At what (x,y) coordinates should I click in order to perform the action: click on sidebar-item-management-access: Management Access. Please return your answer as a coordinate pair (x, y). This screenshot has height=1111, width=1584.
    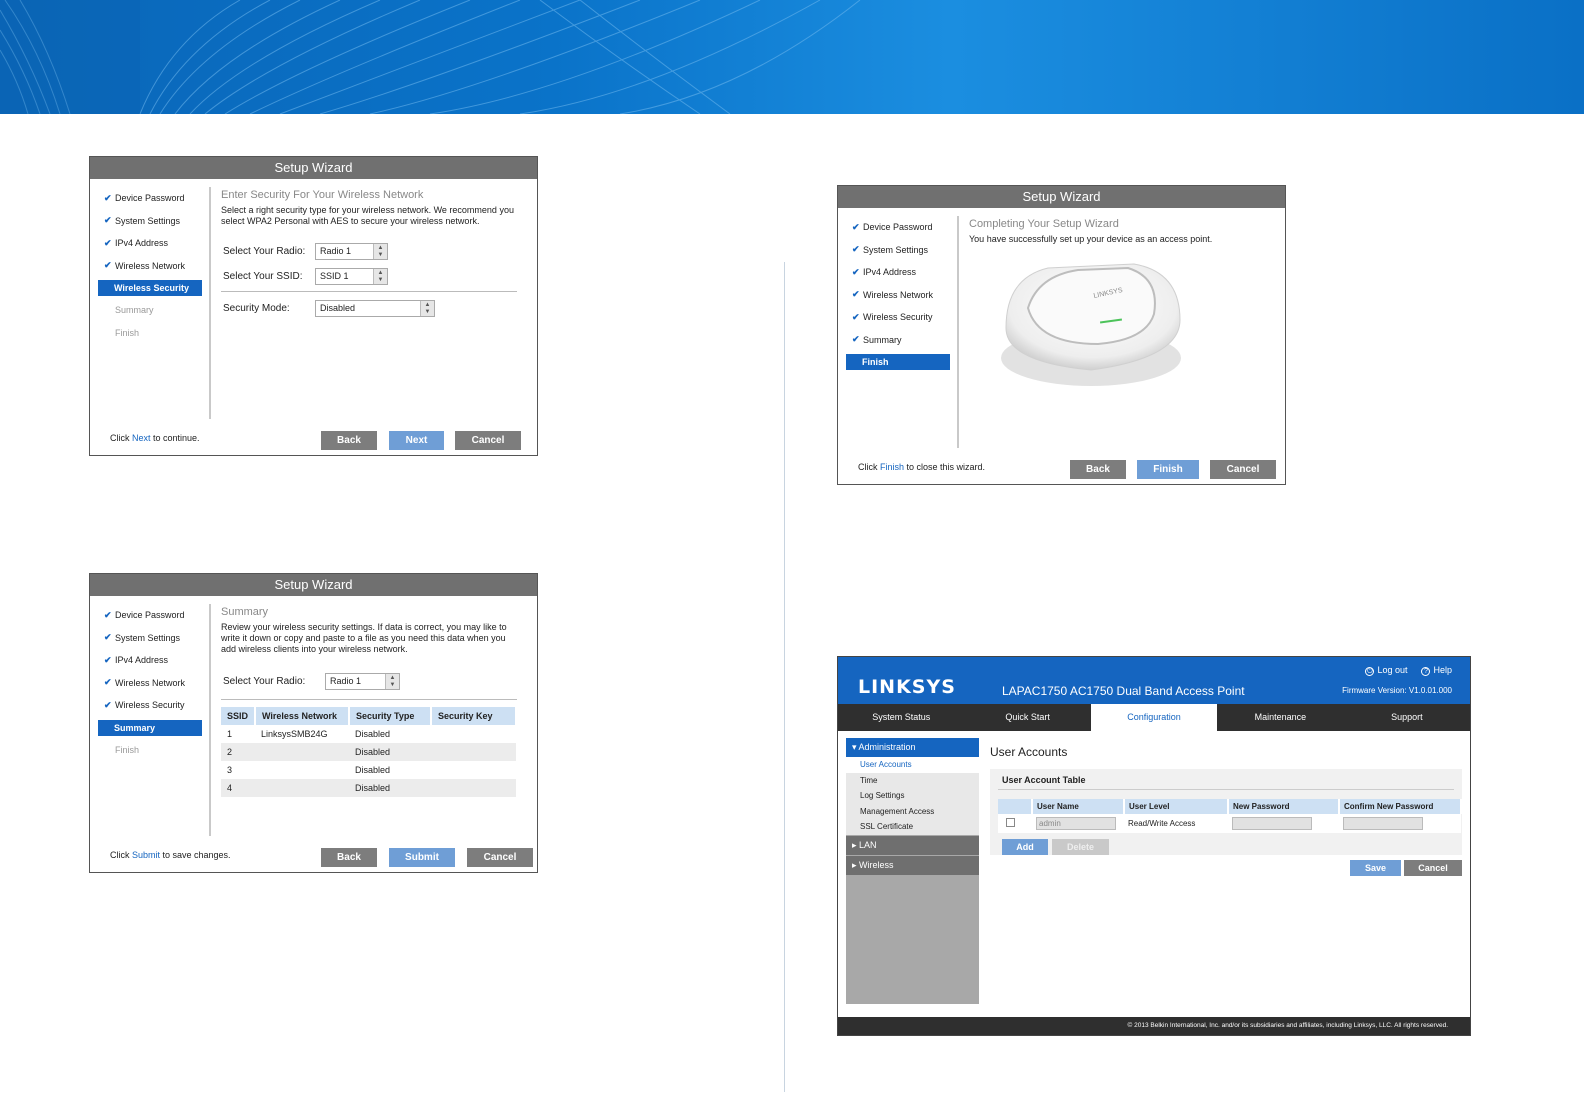
    Looking at the image, I should click on (912, 812).